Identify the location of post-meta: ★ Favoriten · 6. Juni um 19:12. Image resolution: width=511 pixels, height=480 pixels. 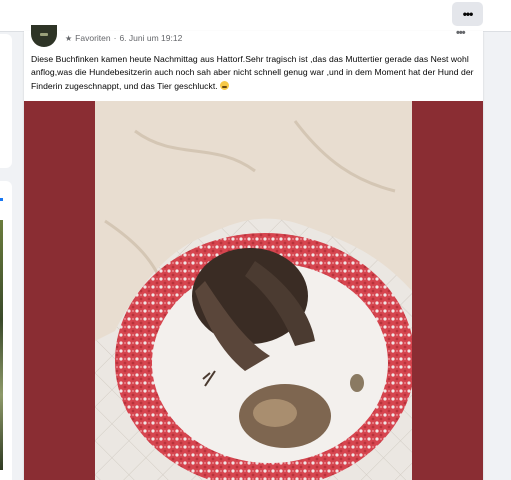
(123, 38).